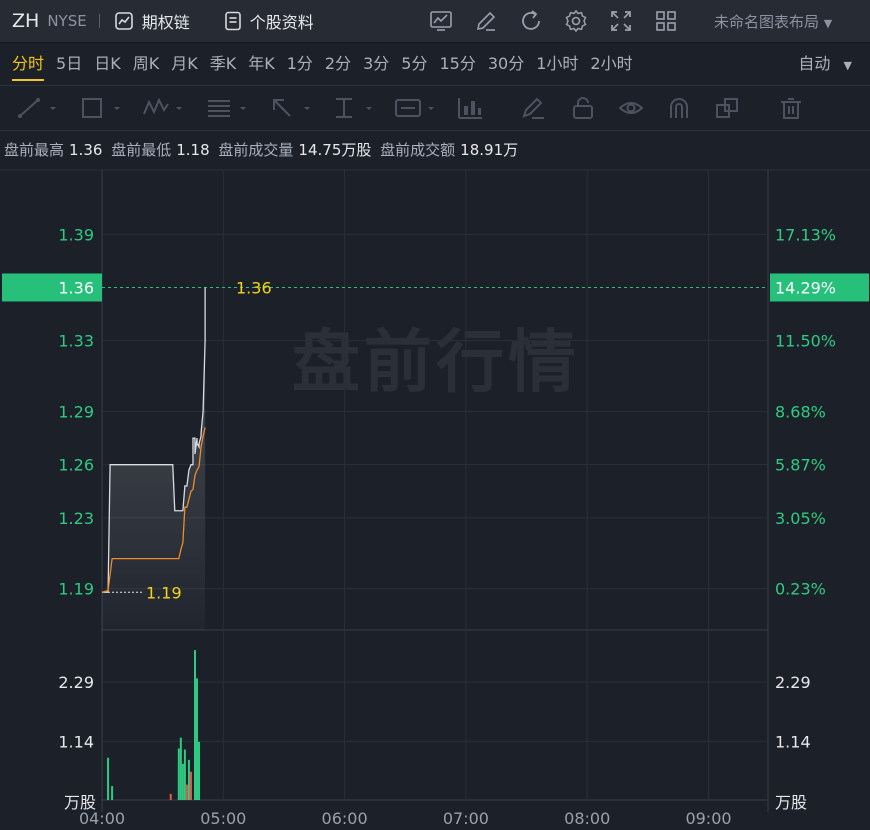 The image size is (870, 830). Describe the element at coordinates (800, 412) in the screenshot. I see `pct-tick-label: 8.68%` at that location.